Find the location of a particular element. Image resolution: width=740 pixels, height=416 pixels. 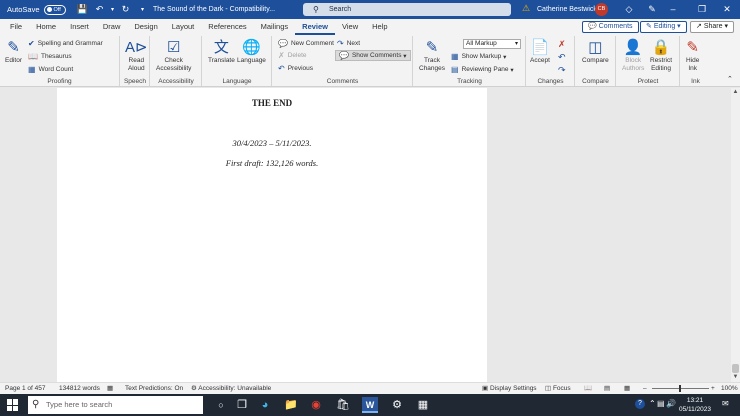

scroll-thumb is located at coordinates (735, 368).